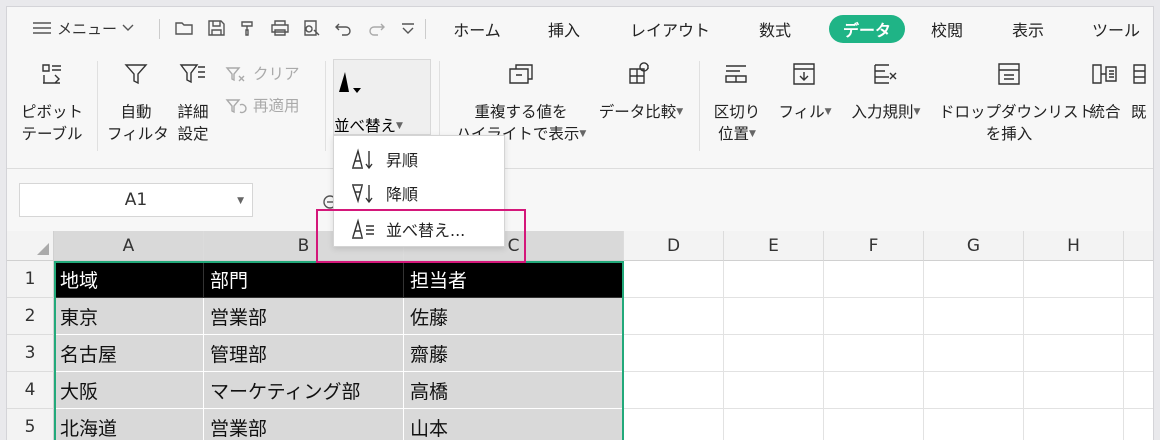 This screenshot has height=440, width=1160. I want to click on tab-insert: 挿入, so click(564, 29).